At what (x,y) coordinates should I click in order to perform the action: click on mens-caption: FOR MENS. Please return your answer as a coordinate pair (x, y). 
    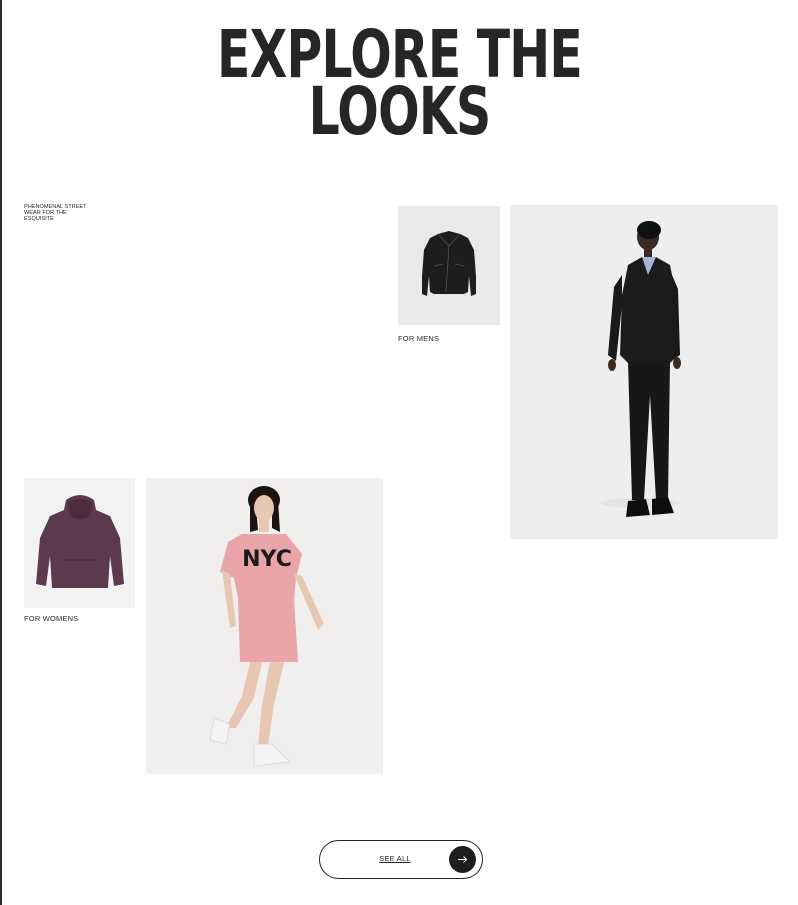
    Looking at the image, I should click on (418, 338).